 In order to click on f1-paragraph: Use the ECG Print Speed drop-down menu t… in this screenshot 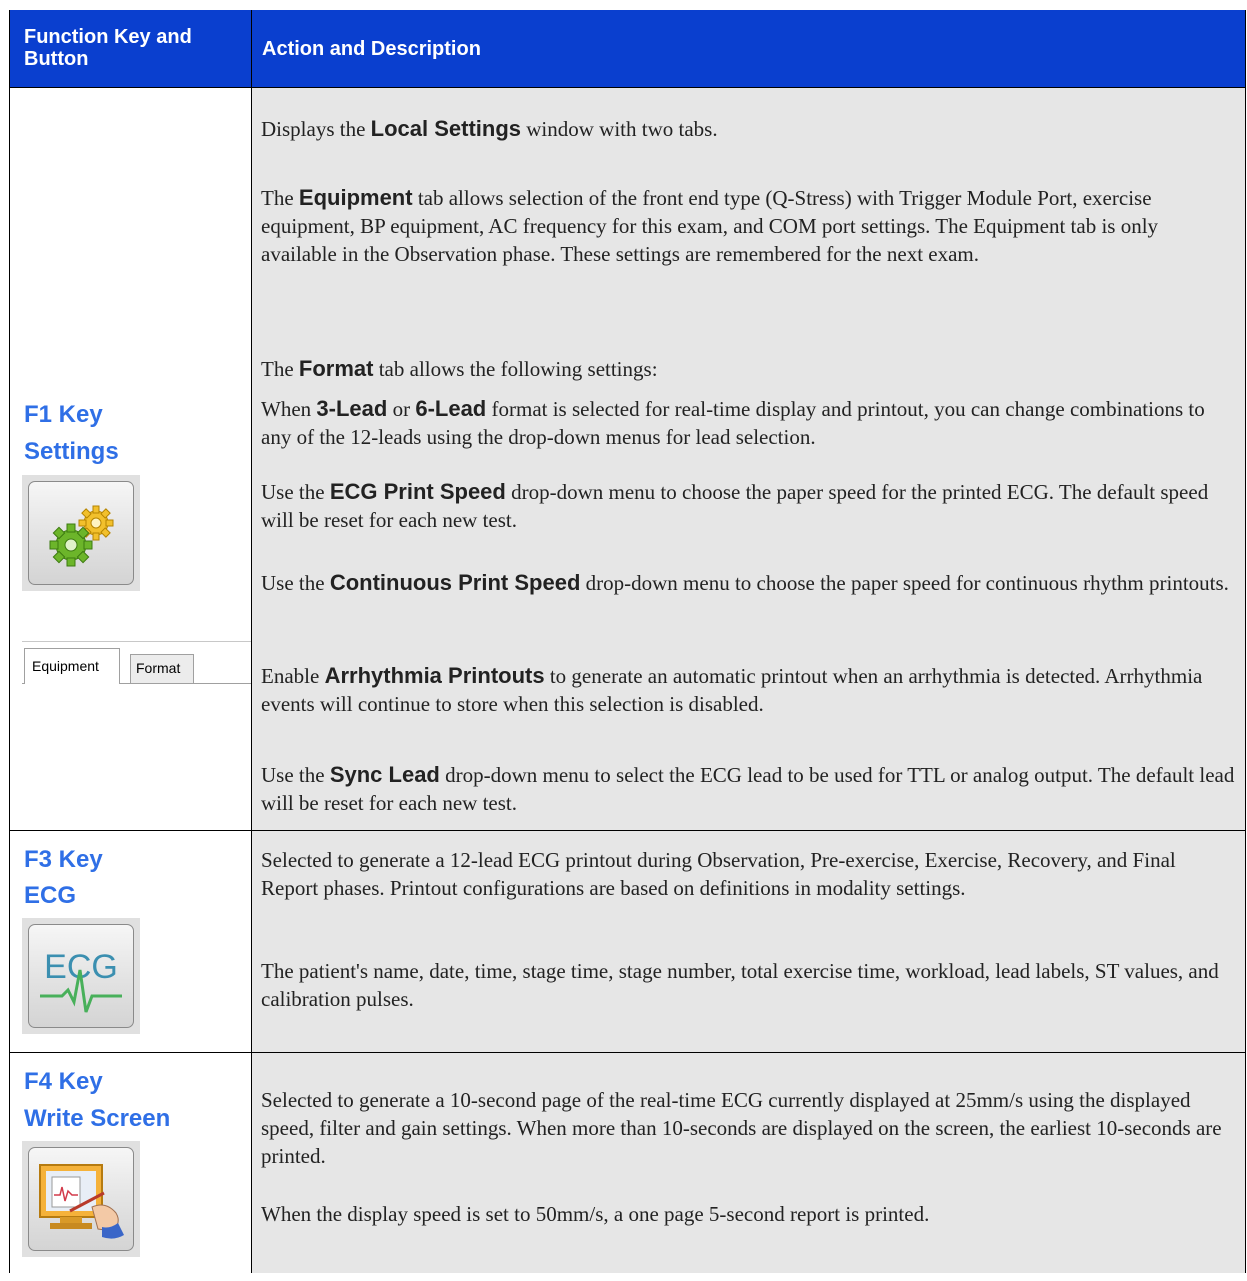, I will do `click(735, 505)`.